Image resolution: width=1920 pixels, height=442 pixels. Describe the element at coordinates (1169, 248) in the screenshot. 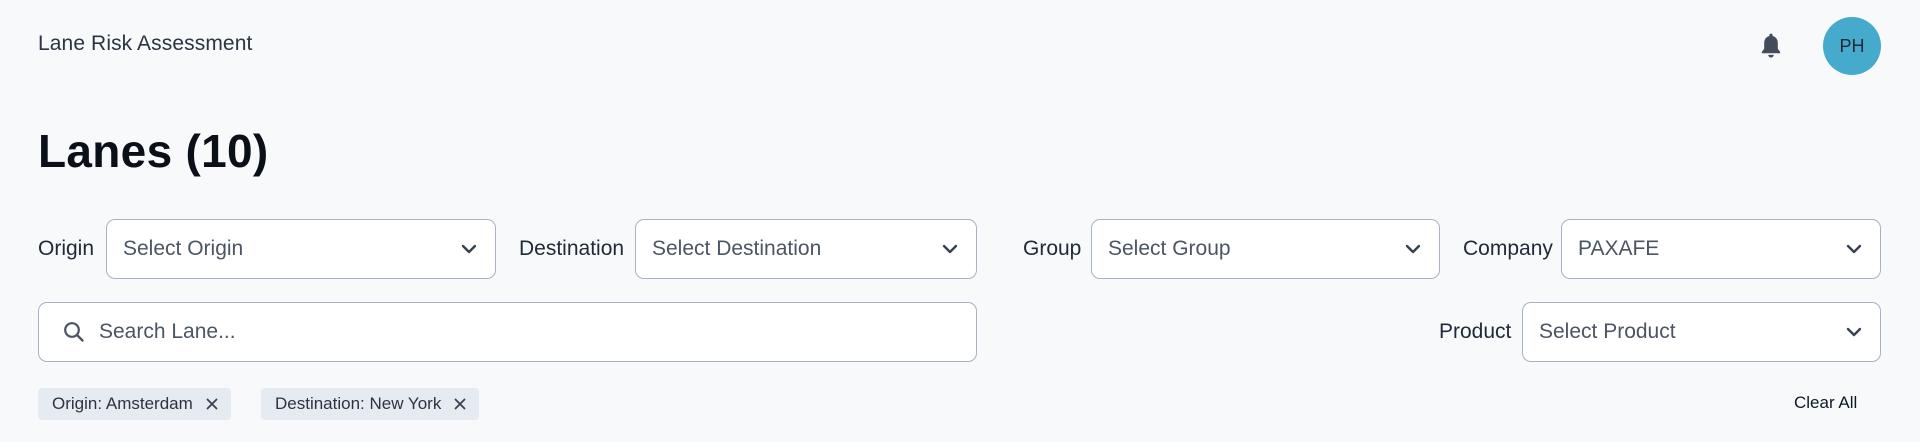

I see `group-select-value: Select Group` at that location.